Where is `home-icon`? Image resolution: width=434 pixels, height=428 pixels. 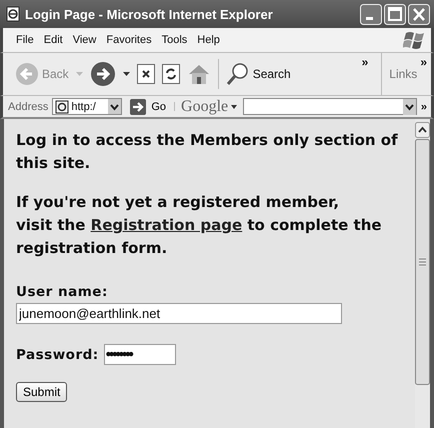 home-icon is located at coordinates (198, 74).